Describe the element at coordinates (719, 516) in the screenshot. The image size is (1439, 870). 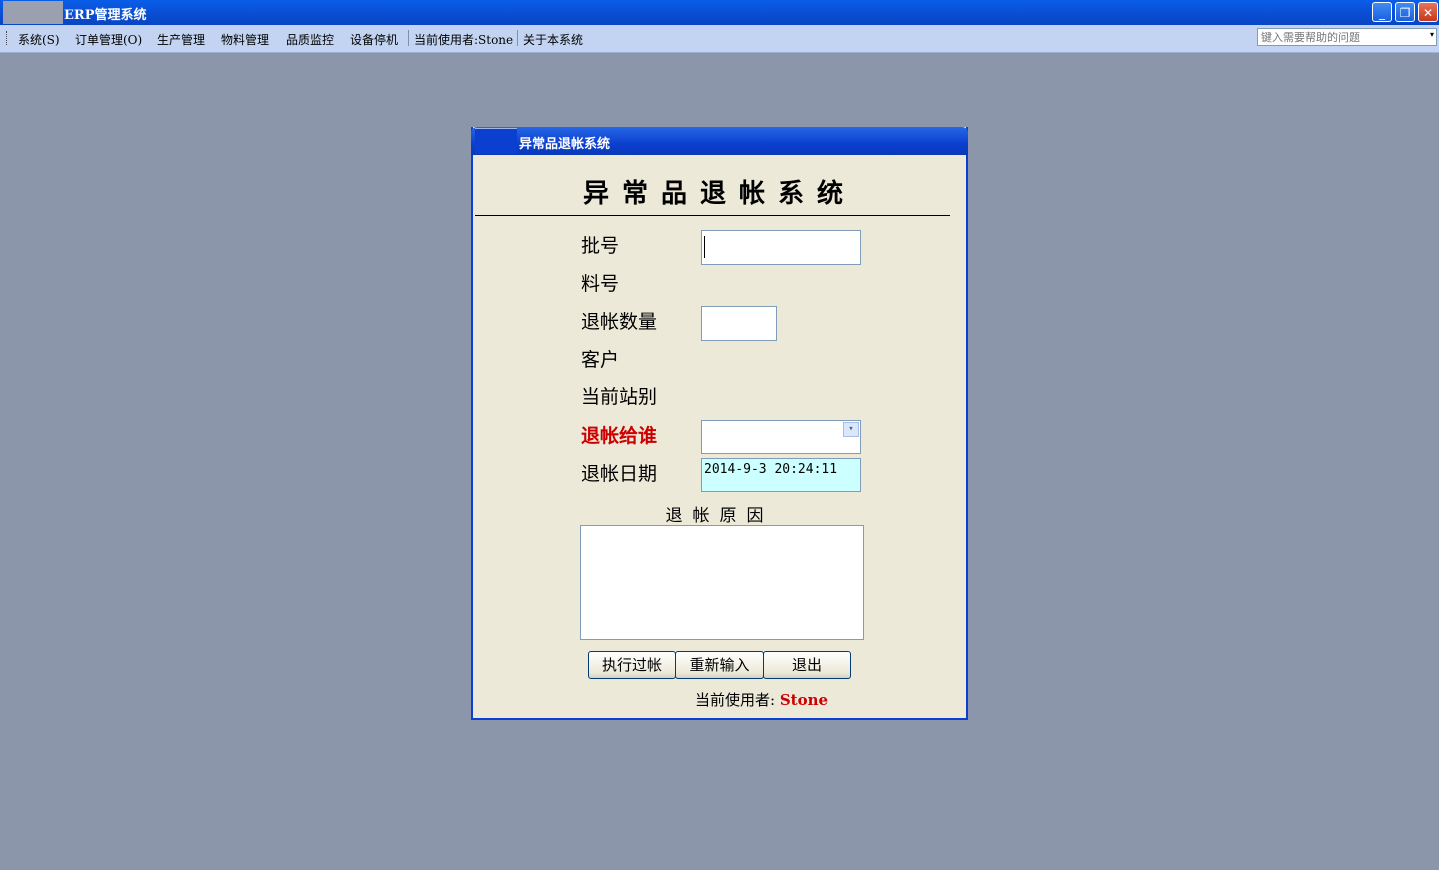
I see `reason-label: 退帐原因` at that location.